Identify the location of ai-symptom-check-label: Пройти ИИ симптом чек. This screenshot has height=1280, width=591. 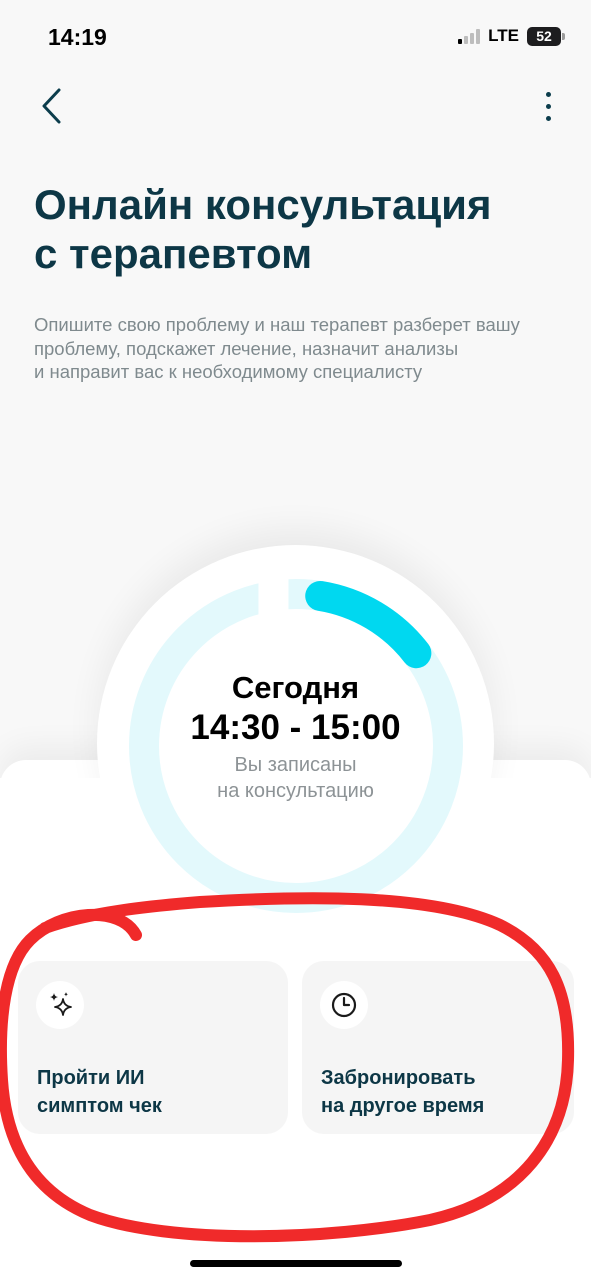
(99, 1092).